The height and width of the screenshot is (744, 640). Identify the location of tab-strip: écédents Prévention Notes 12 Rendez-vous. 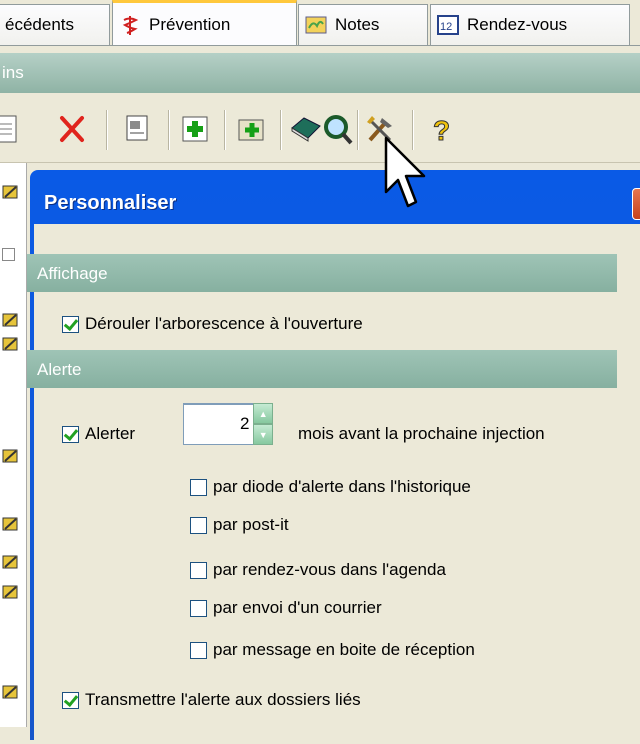
(320, 23).